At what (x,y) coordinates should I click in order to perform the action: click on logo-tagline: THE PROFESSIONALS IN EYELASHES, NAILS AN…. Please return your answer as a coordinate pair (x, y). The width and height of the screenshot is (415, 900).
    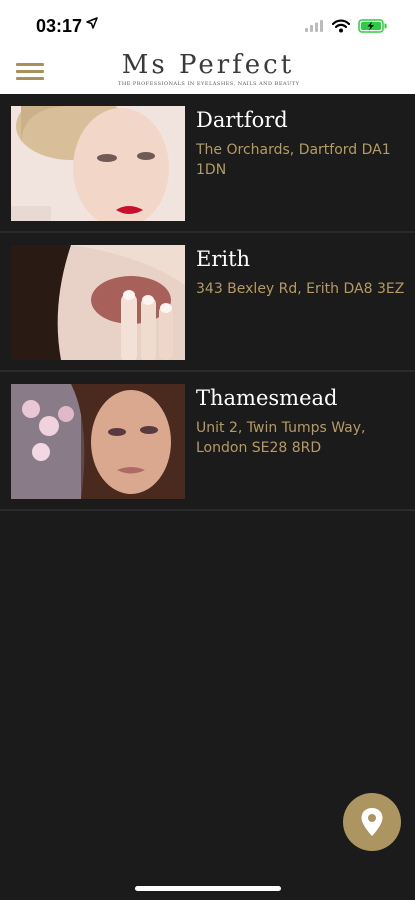
    Looking at the image, I should click on (209, 84).